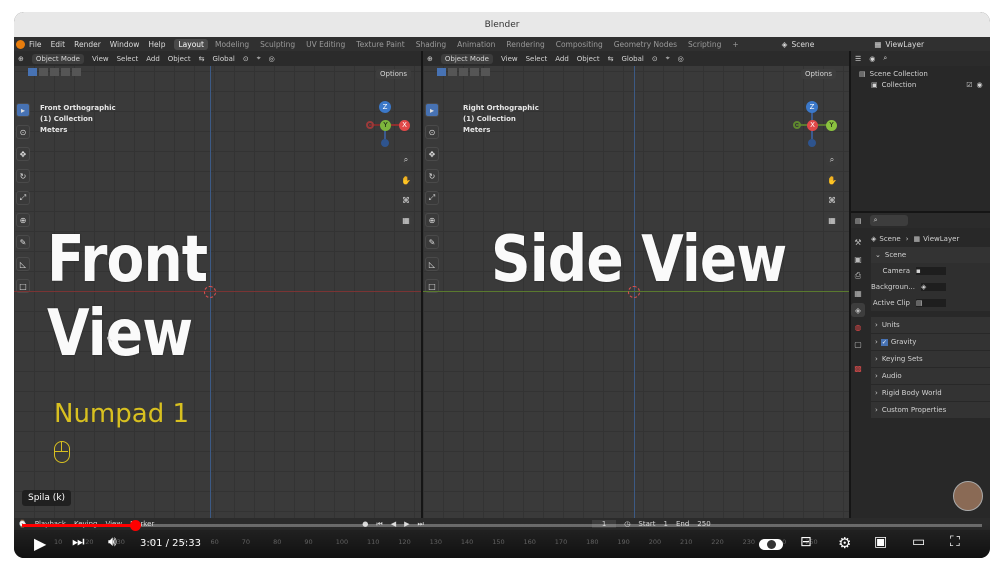 Image resolution: width=1000 pixels, height=570 pixels. Describe the element at coordinates (877, 44) in the screenshot. I see `viewlayer-icon: ▦` at that location.